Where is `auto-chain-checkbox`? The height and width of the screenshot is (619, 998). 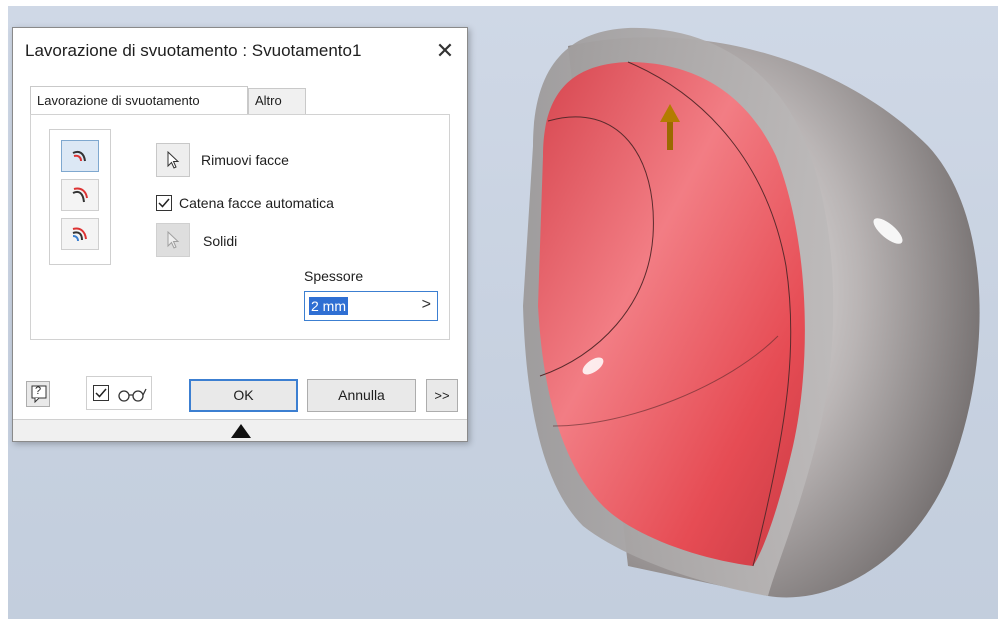 auto-chain-checkbox is located at coordinates (164, 203).